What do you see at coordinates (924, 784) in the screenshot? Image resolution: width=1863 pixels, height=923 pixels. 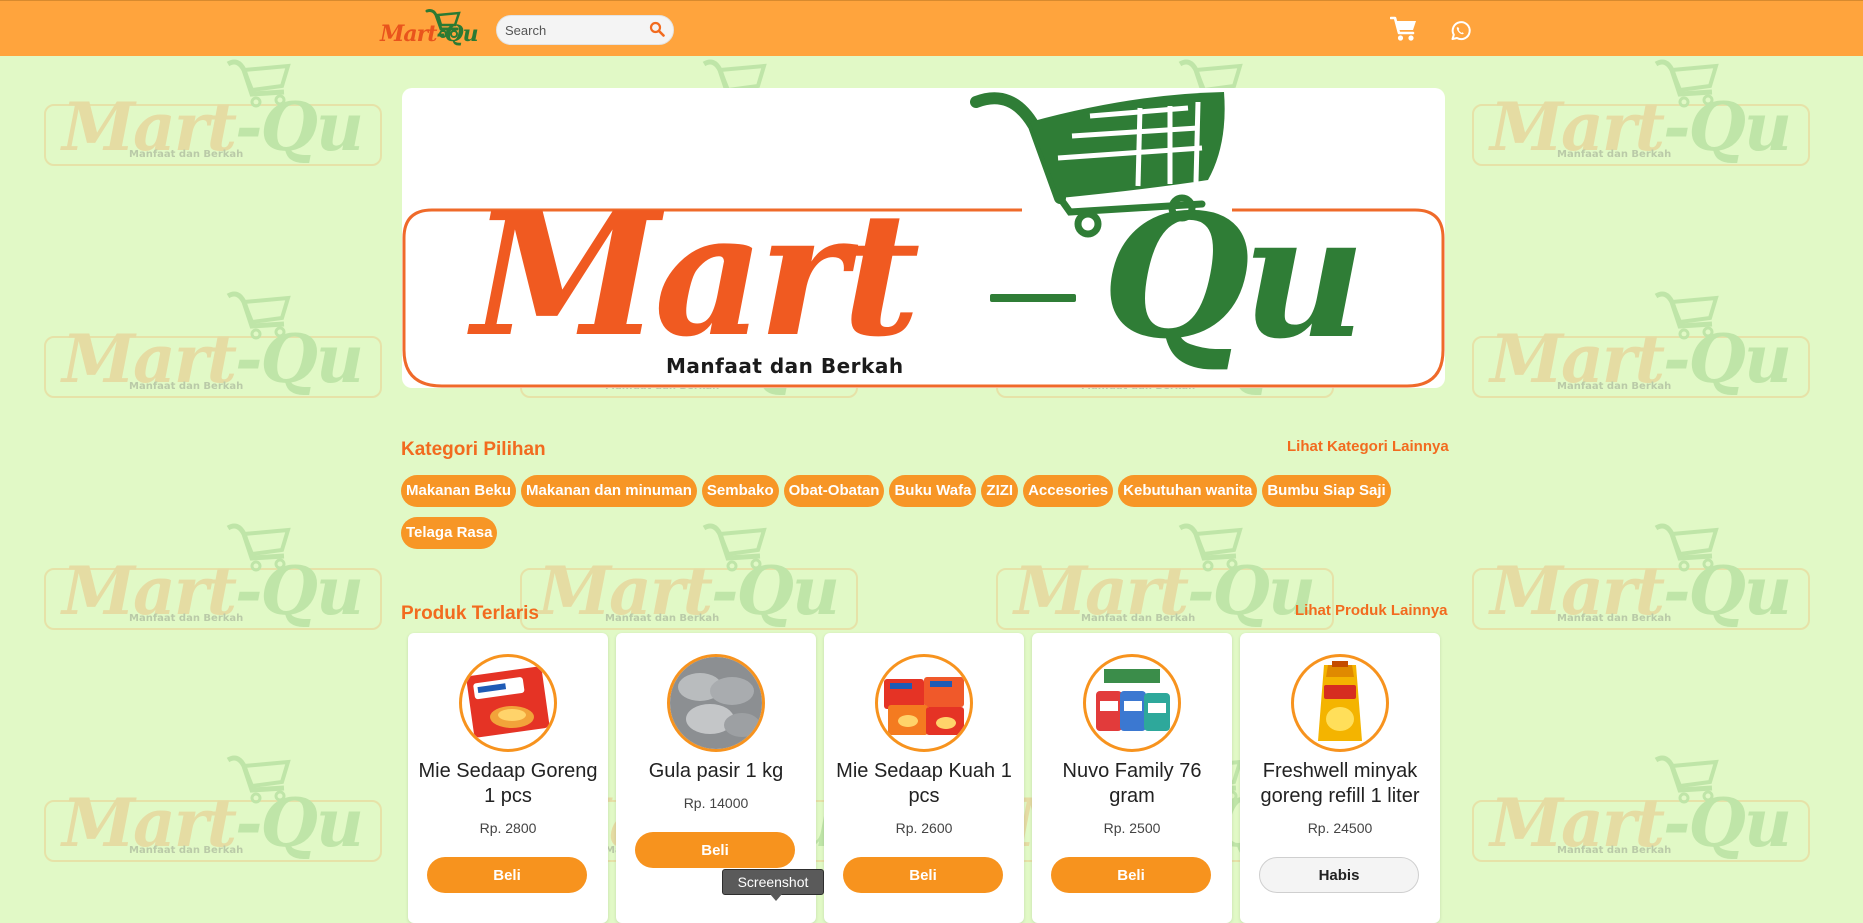 I see `product-name: Mie Sedaap Kuah 1 pcs` at bounding box center [924, 784].